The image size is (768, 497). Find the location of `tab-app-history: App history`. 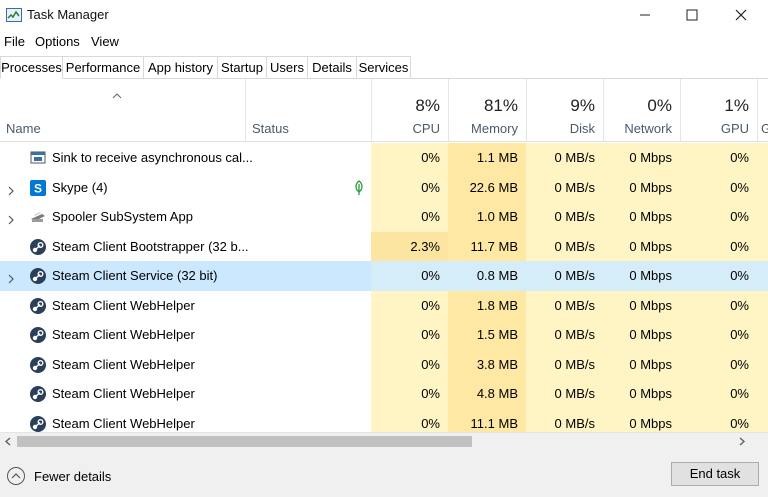

tab-app-history: App history is located at coordinates (181, 67).